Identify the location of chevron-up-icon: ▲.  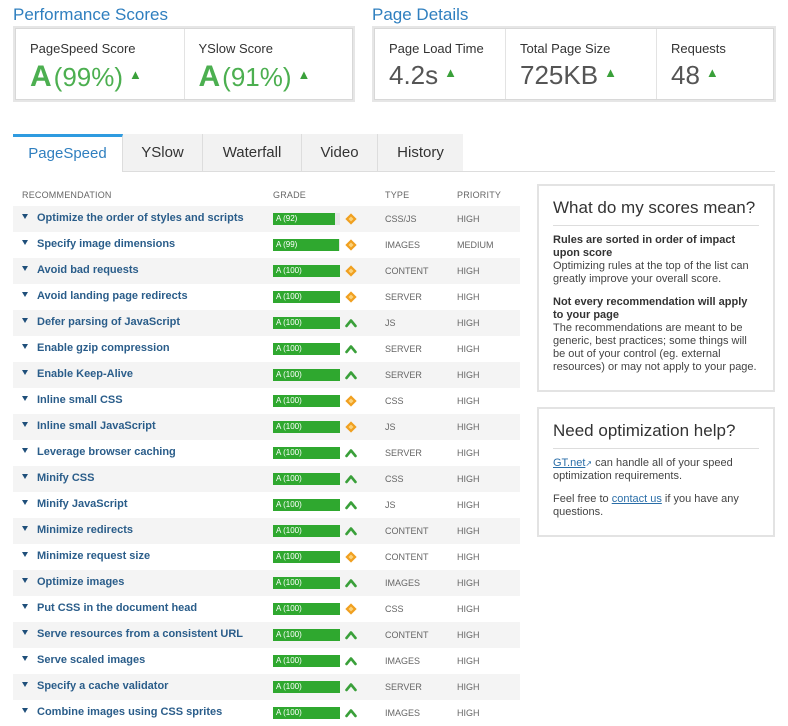
(610, 72).